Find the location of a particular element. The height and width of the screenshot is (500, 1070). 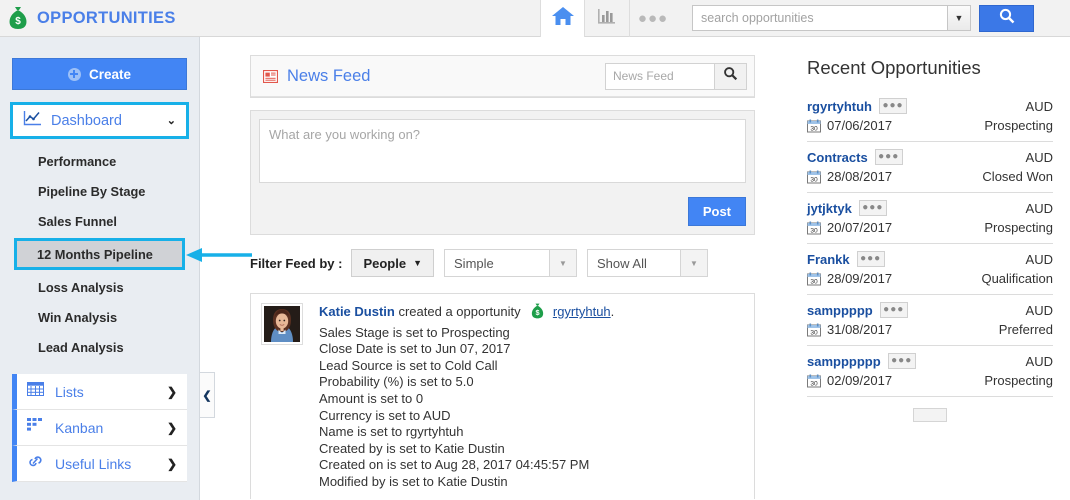

recent-opportunity-bottom: 30 07/06/2017 Prospecting is located at coordinates (930, 125).